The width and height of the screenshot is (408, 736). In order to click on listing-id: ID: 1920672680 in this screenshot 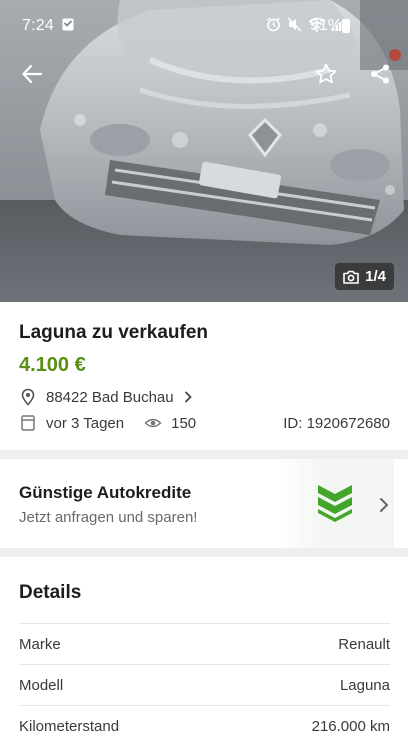, I will do `click(336, 423)`.